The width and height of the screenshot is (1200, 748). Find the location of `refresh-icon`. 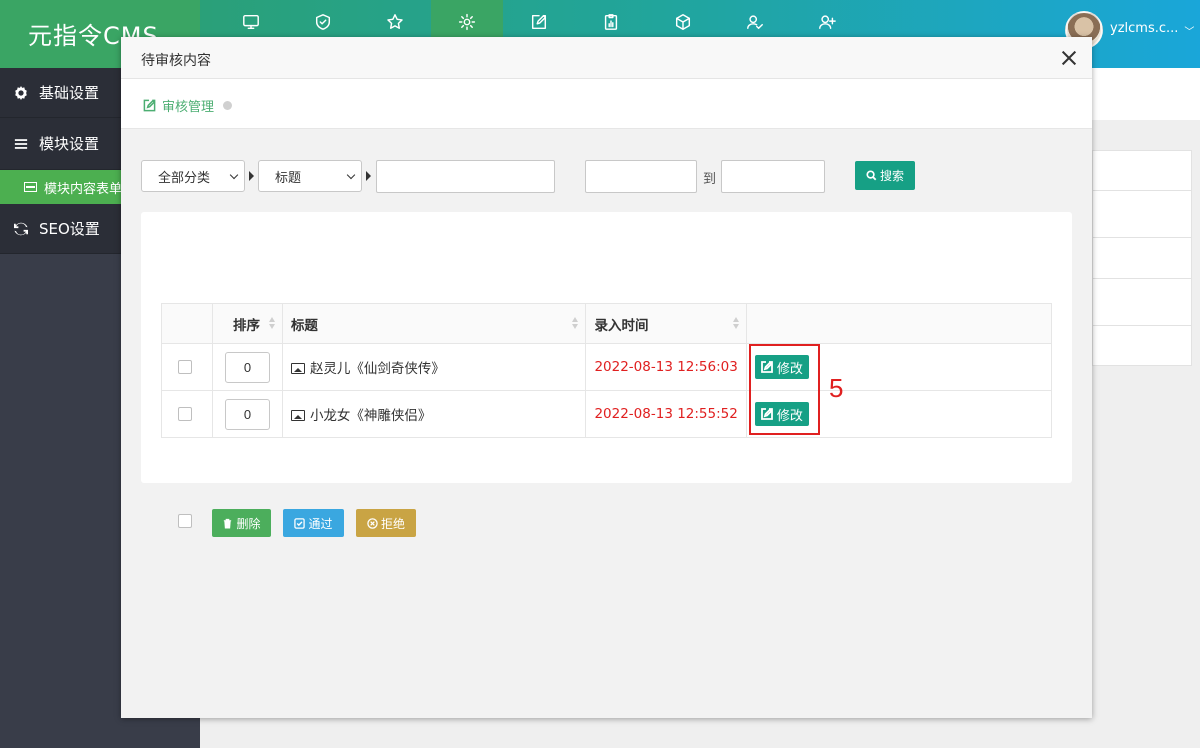

refresh-icon is located at coordinates (21, 228).